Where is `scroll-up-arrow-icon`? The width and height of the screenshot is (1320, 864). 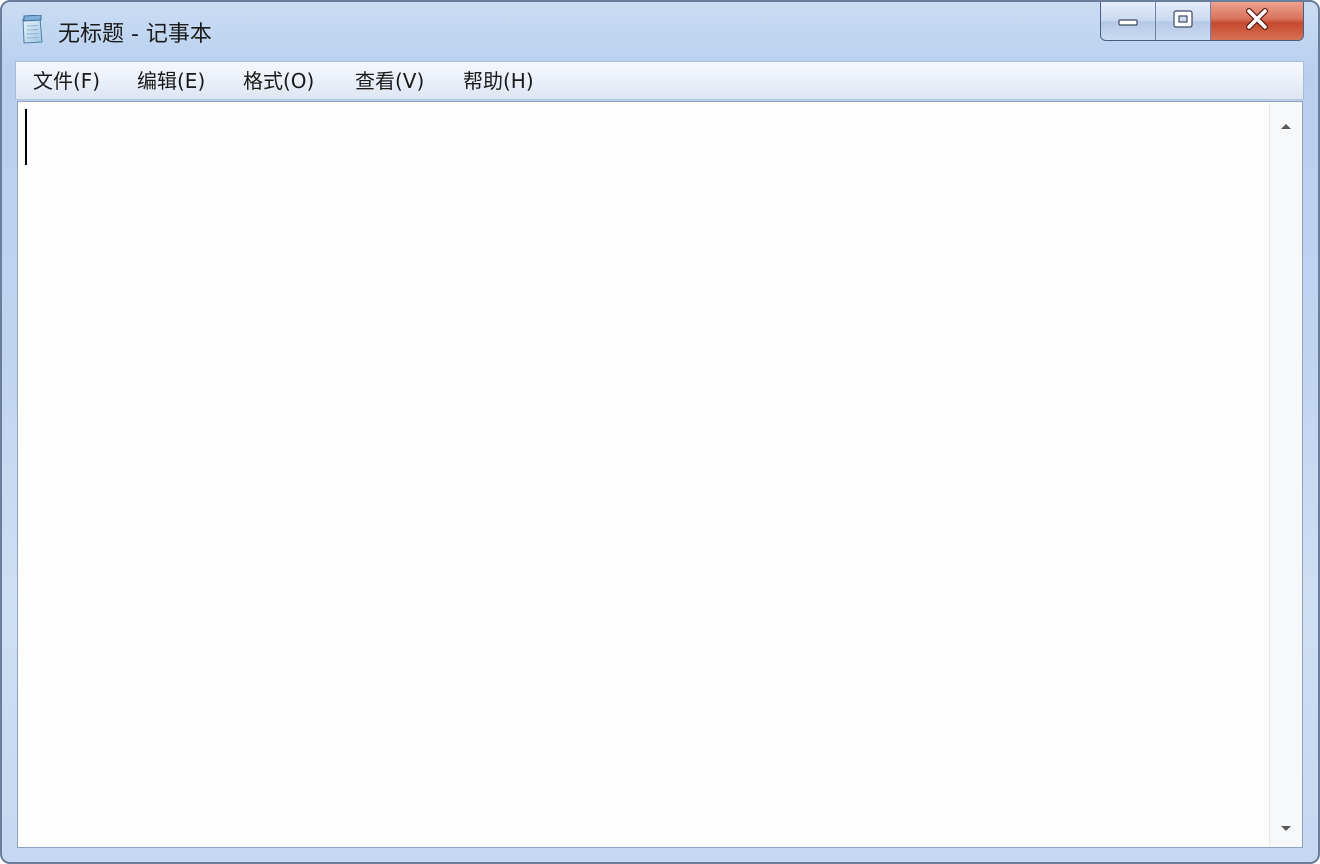 scroll-up-arrow-icon is located at coordinates (1286, 124).